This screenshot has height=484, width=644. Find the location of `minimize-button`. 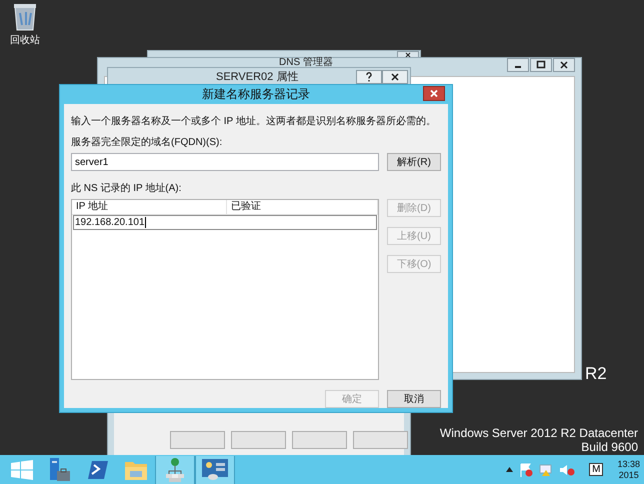

minimize-button is located at coordinates (518, 65).